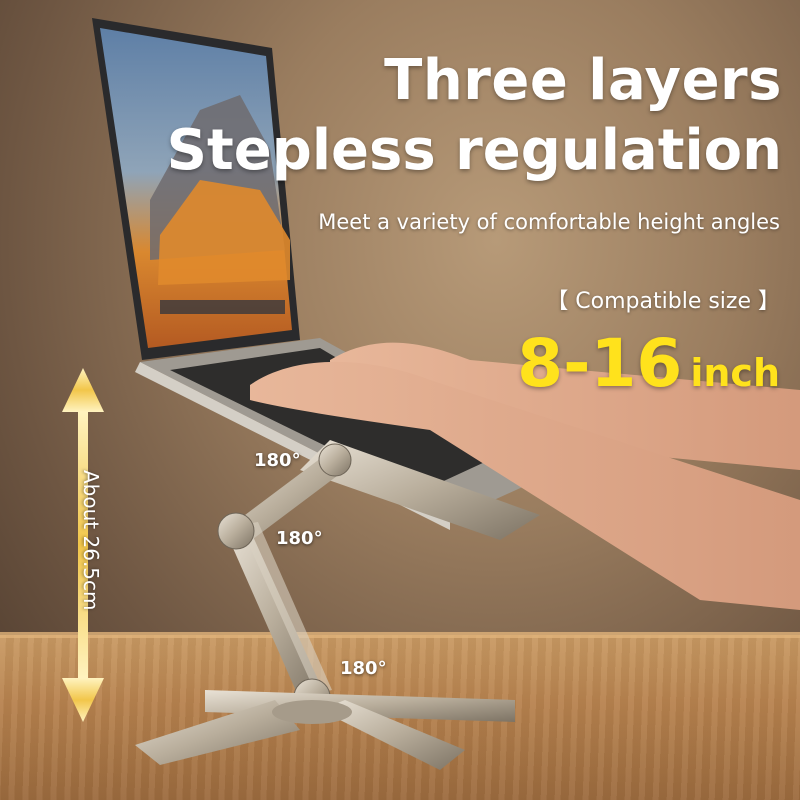 This screenshot has width=800, height=800. I want to click on size-range: 8-16, so click(600, 363).